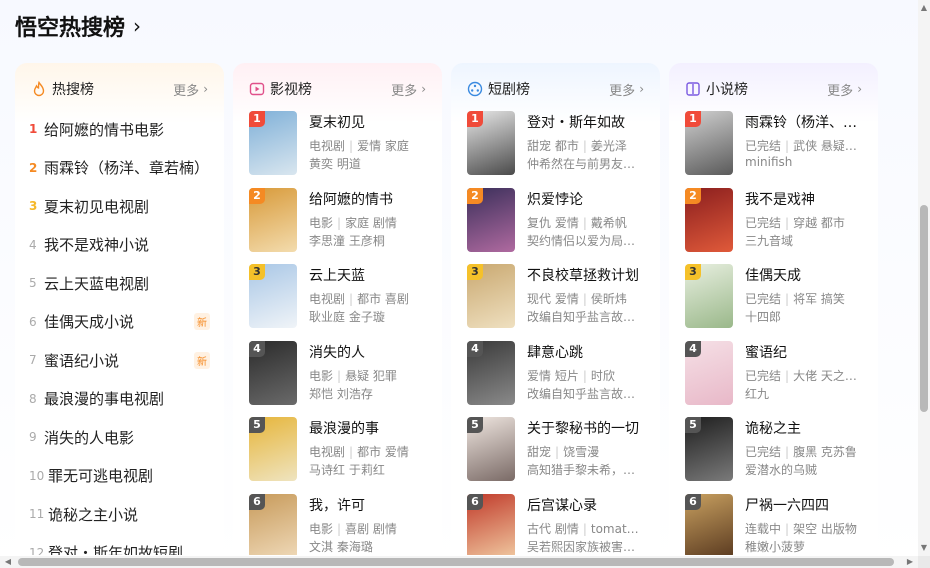 The width and height of the screenshot is (930, 568). What do you see at coordinates (773, 454) in the screenshot?
I see `list-item: 5 诡秘之主 已完结 | 腹黑 克苏鲁 爱潜水的乌贼` at bounding box center [773, 454].